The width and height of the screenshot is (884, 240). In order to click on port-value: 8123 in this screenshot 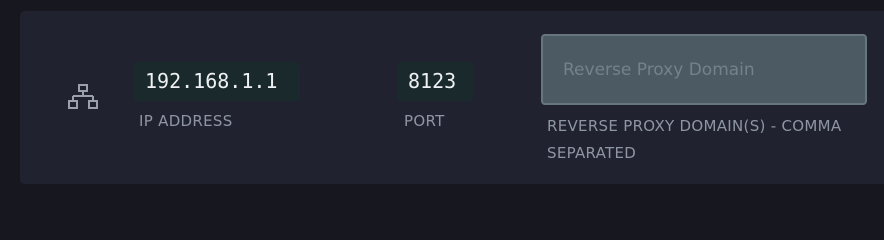, I will do `click(435, 81)`.